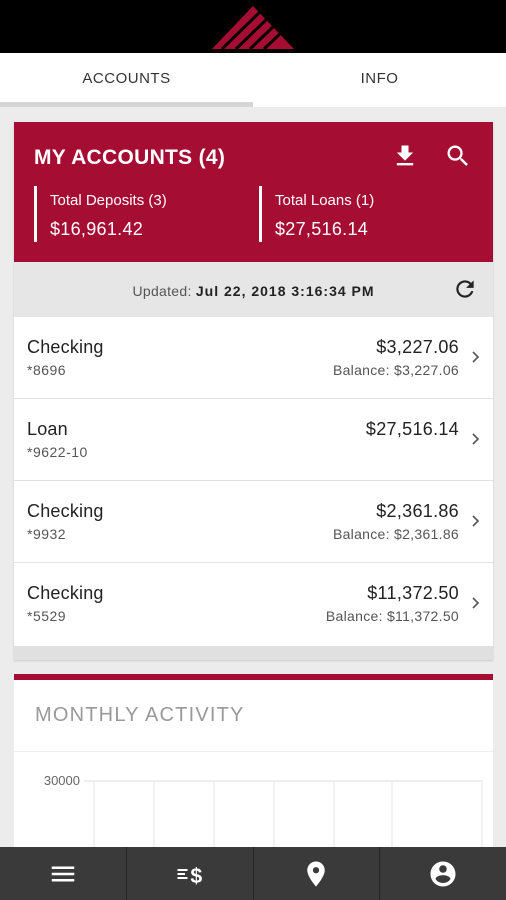  What do you see at coordinates (62, 780) in the screenshot?
I see `y-tick-label: 30000` at bounding box center [62, 780].